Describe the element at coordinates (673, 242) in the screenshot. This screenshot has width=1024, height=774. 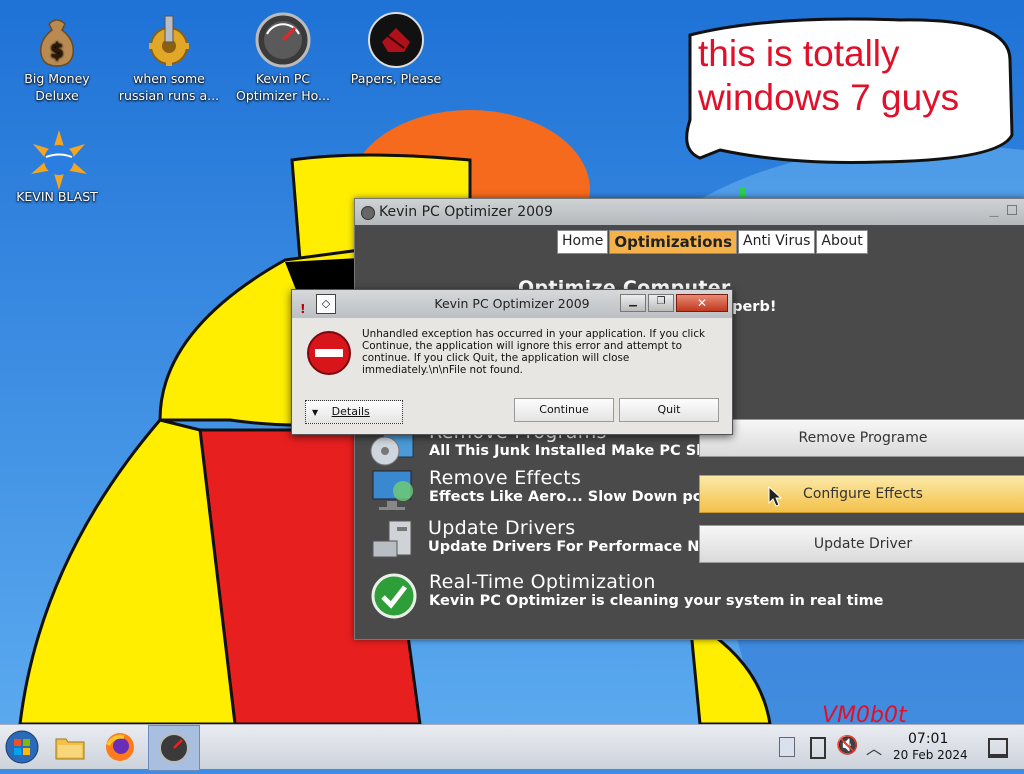
I see `tab-optimizations: Optimizations` at that location.